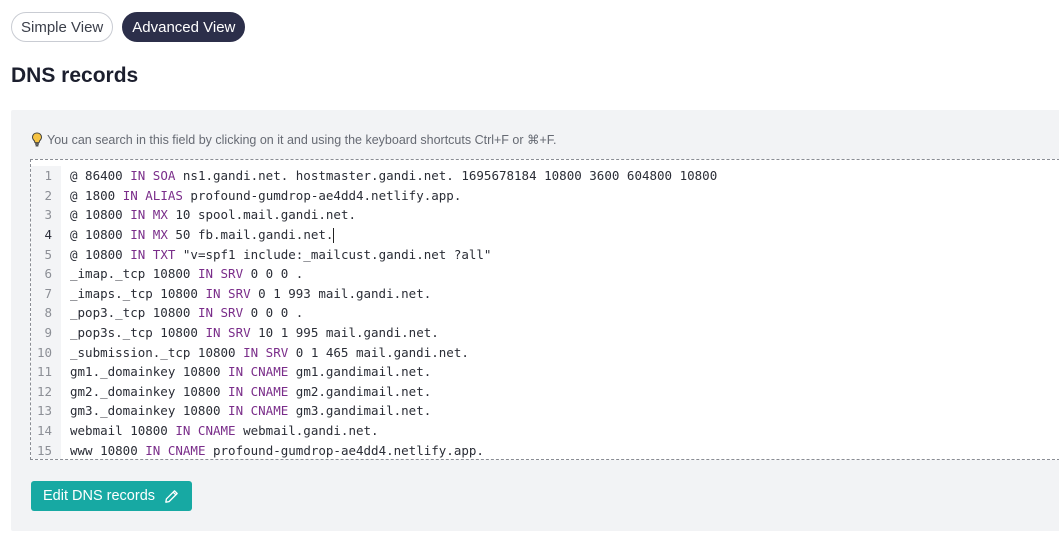  I want to click on dns-record-text: _imap._tcp 10800 IN SRV 0 0 0 ., so click(182, 273).